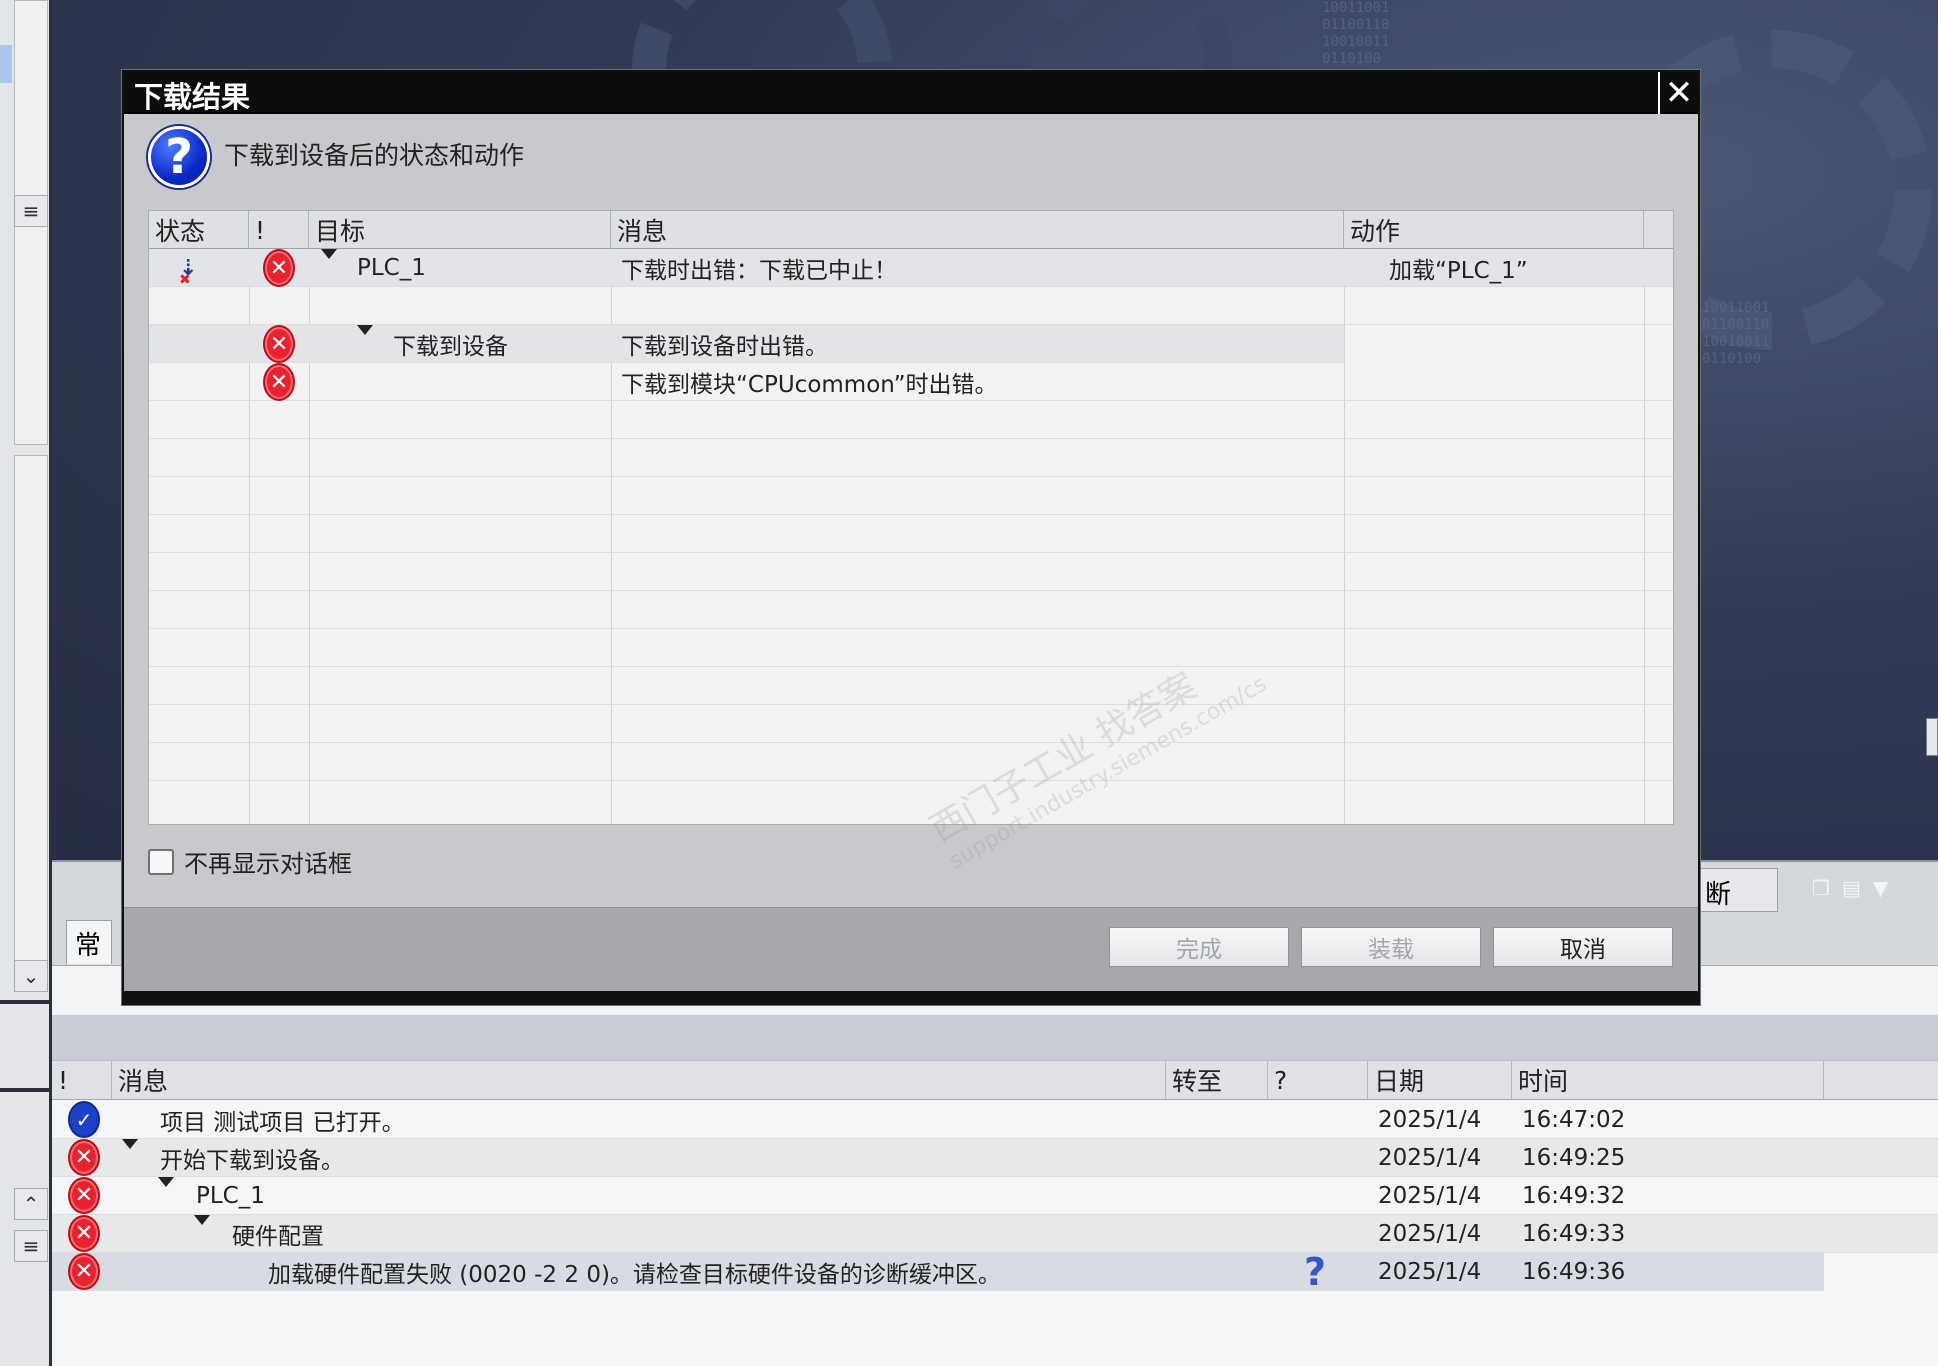  What do you see at coordinates (268, 864) in the screenshot?
I see `checkbox-label: 不再显示对话框` at bounding box center [268, 864].